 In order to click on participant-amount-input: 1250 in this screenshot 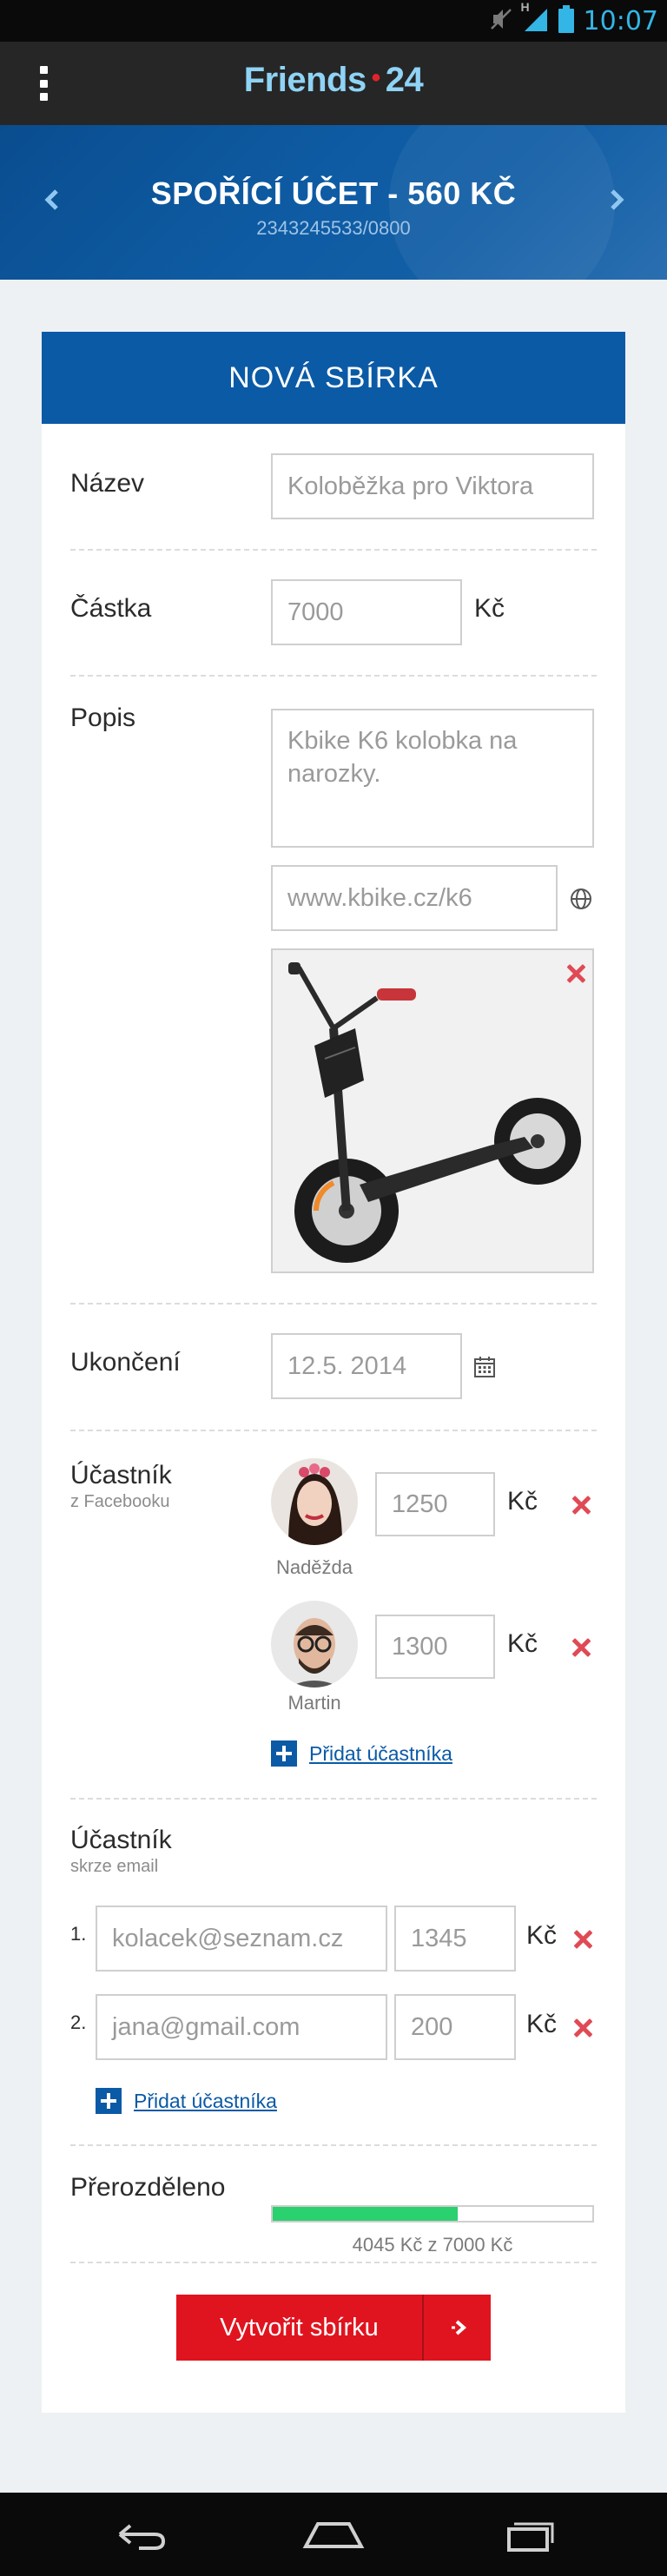, I will do `click(435, 1504)`.